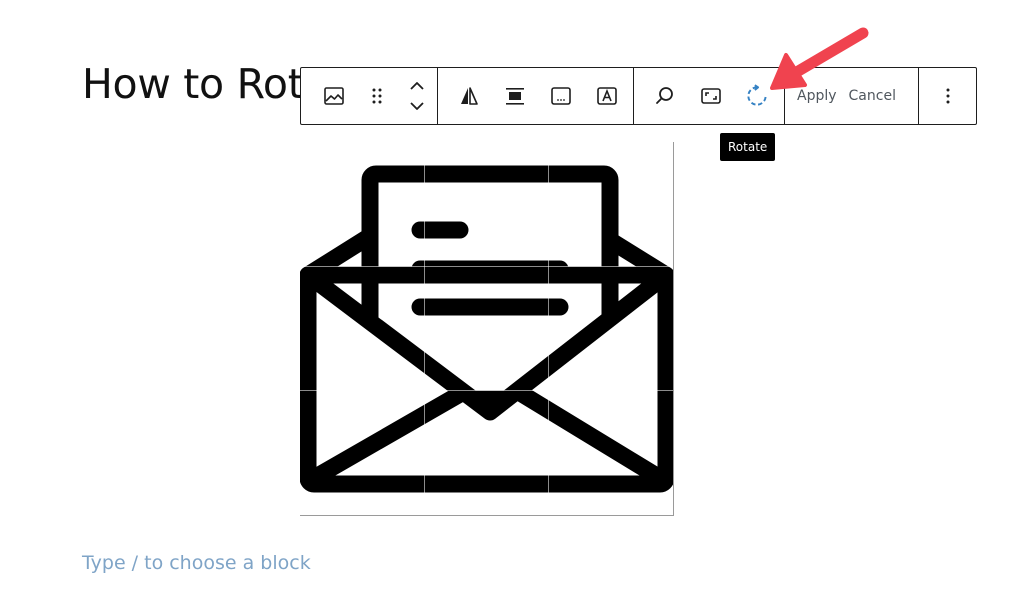 Image resolution: width=1022 pixels, height=602 pixels. I want to click on text-overlay-button, so click(607, 96).